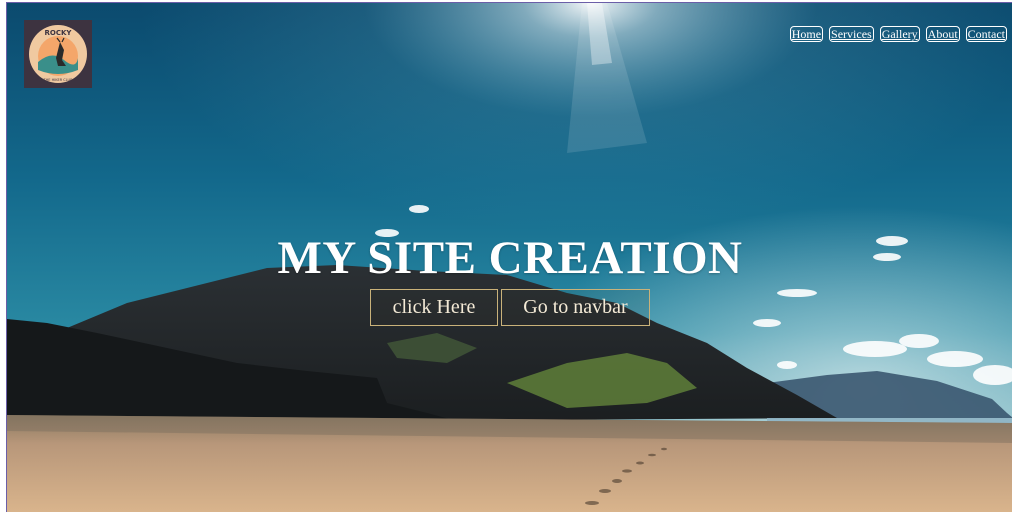  What do you see at coordinates (575, 307) in the screenshot?
I see `go-to-navbar-button: Go to navbar` at bounding box center [575, 307].